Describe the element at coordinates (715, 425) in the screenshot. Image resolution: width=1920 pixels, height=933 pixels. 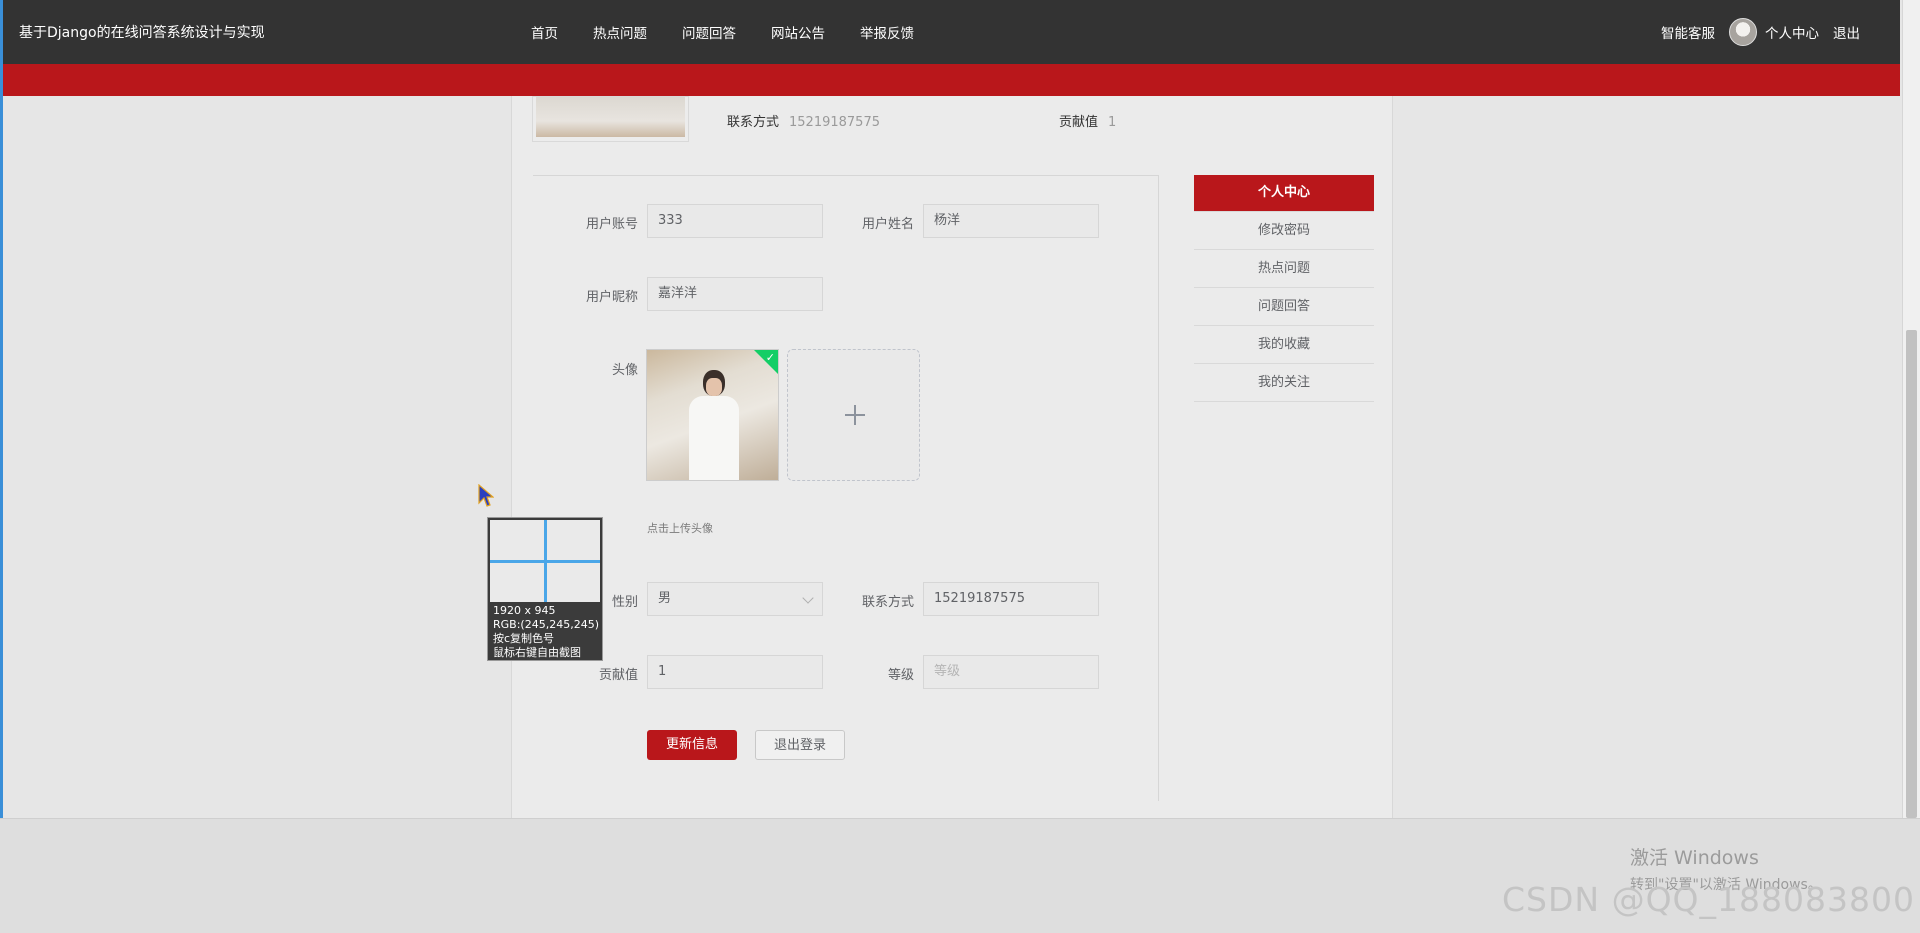
I see `person-photo` at that location.